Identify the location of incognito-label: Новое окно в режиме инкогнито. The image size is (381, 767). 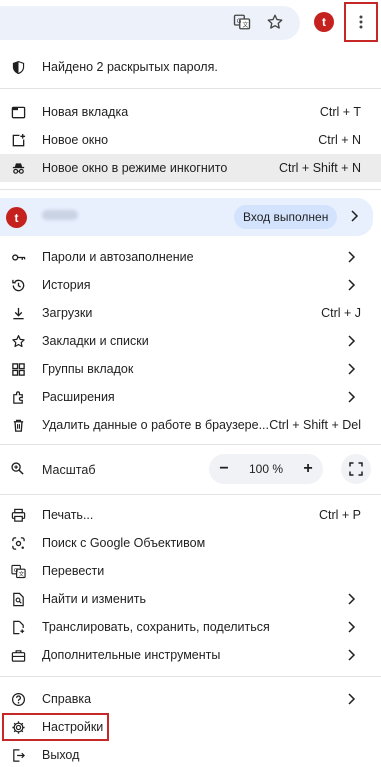
(135, 168).